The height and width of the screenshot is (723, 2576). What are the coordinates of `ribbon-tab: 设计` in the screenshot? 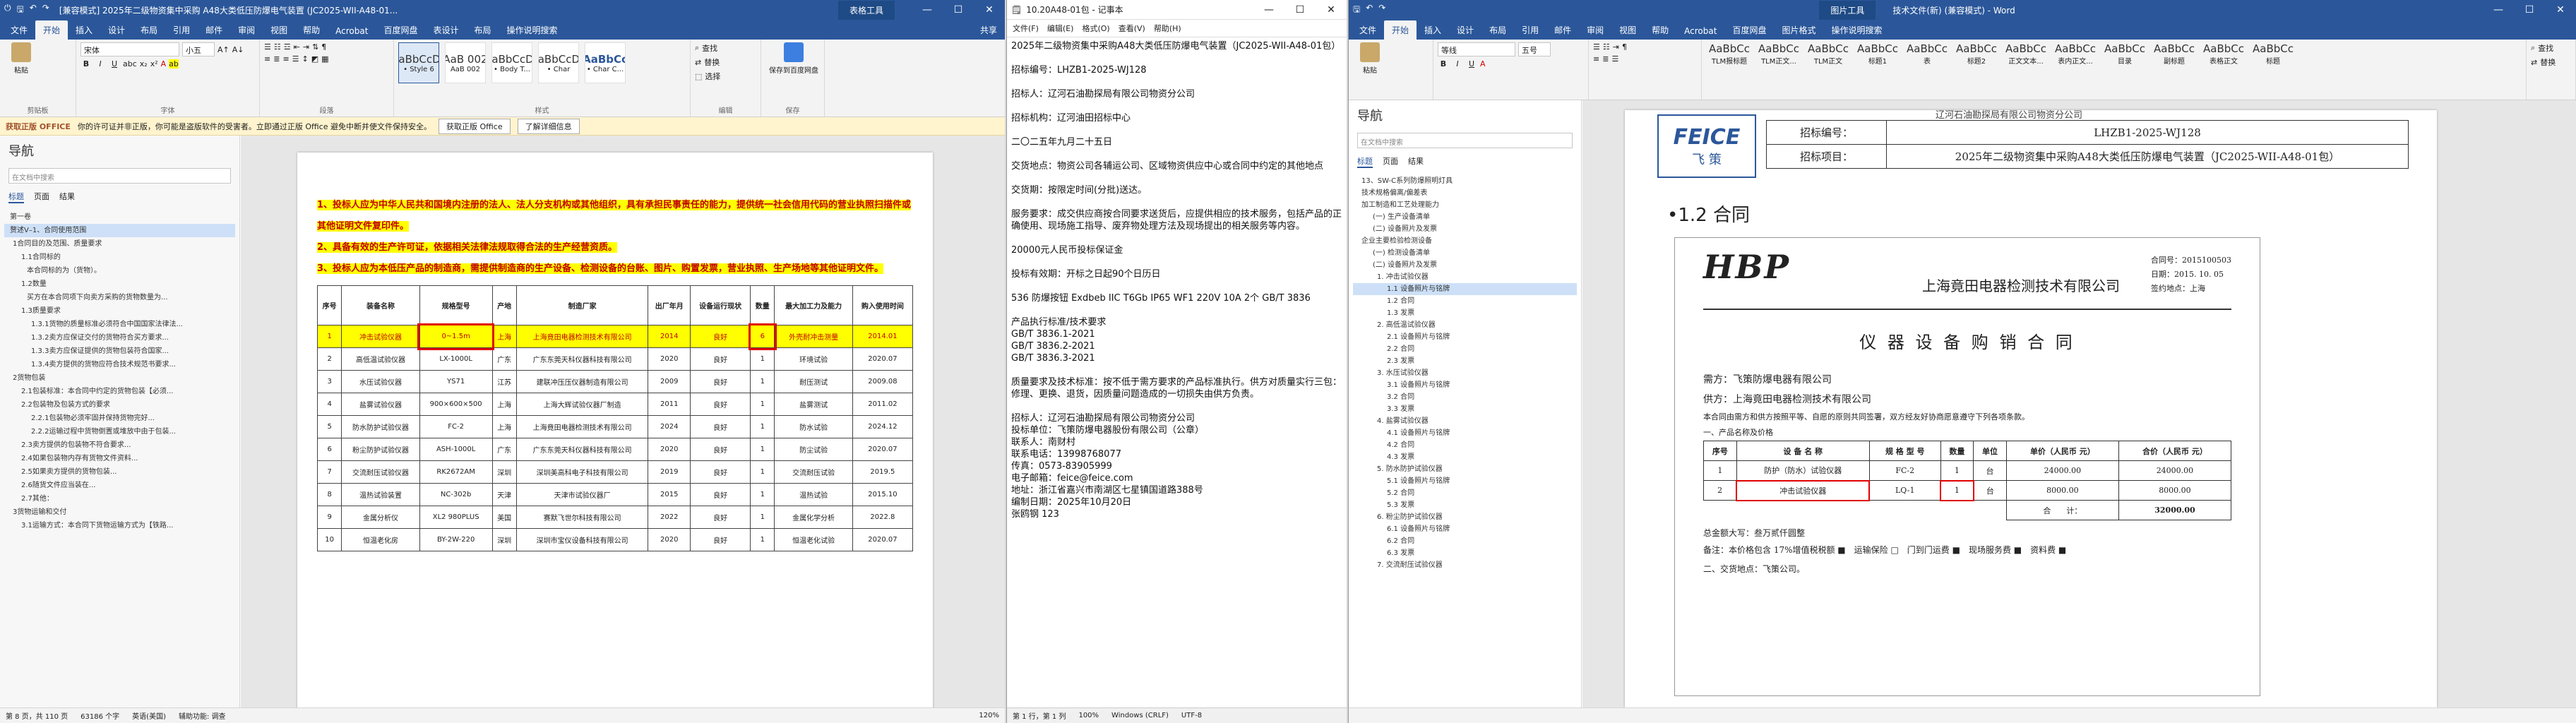 It's located at (116, 30).